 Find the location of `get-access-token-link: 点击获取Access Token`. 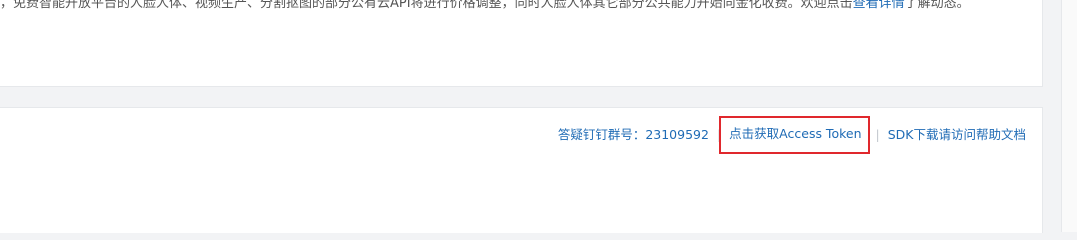

get-access-token-link: 点击获取Access Token is located at coordinates (795, 133).